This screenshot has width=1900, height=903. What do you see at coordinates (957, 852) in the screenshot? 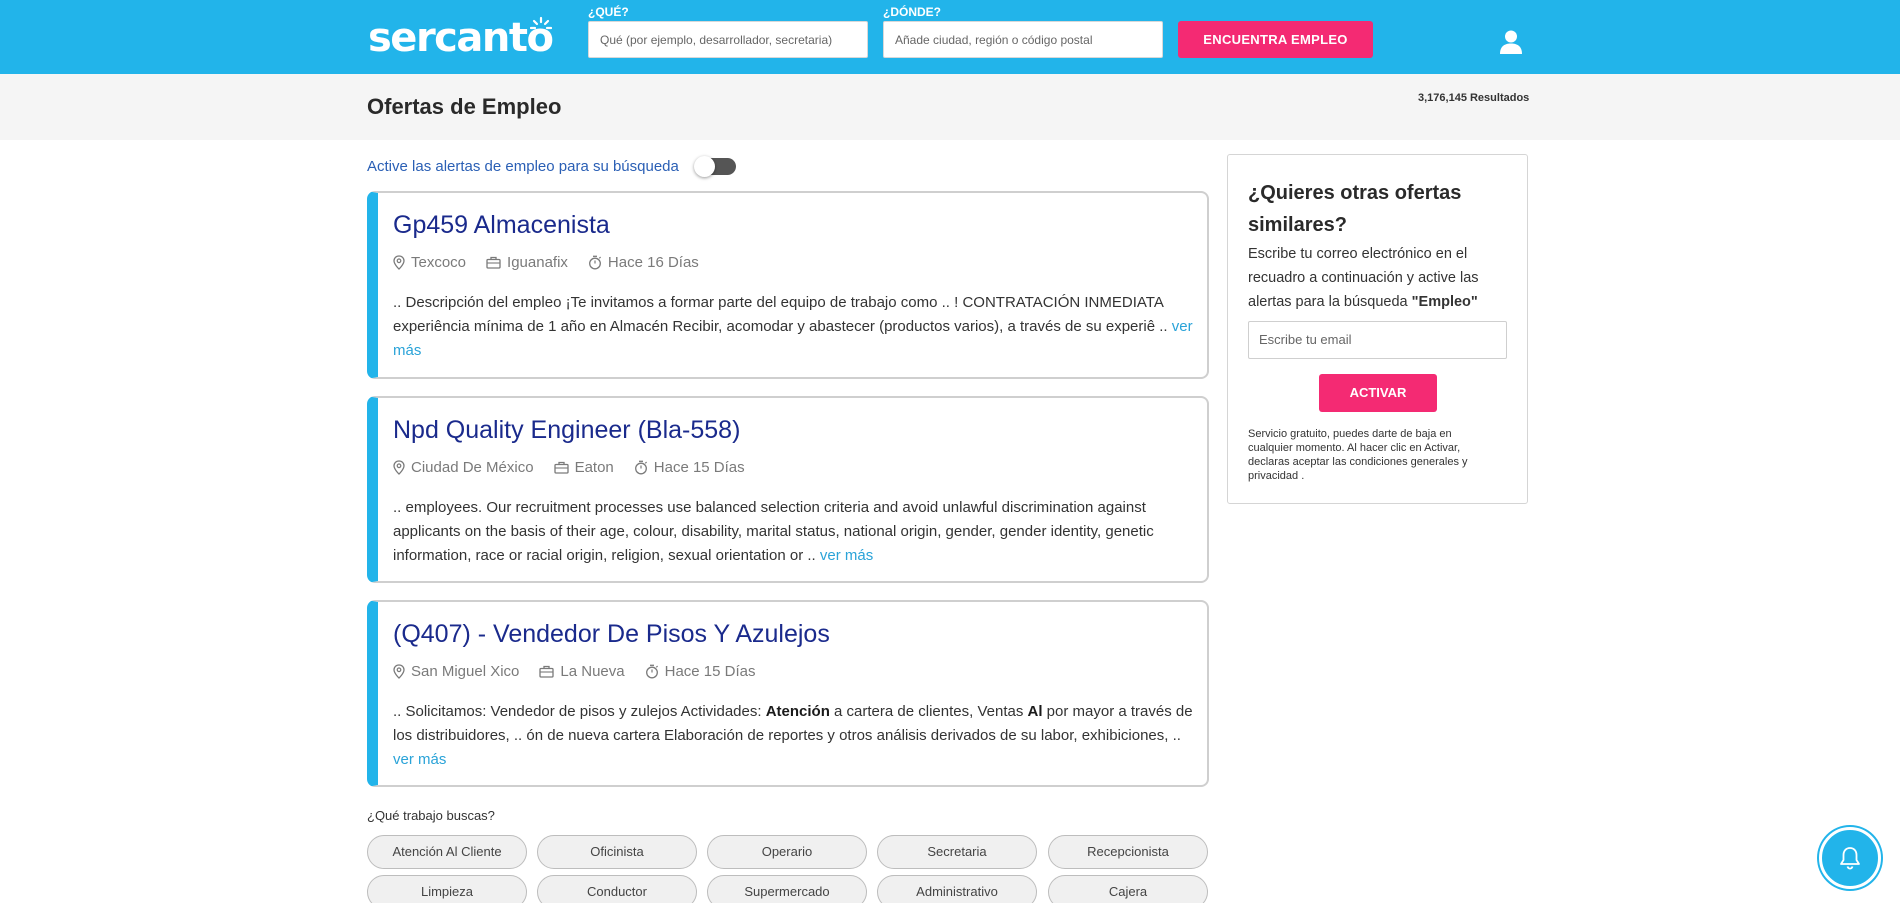
I see `job-type-tag: Secretaria` at bounding box center [957, 852].